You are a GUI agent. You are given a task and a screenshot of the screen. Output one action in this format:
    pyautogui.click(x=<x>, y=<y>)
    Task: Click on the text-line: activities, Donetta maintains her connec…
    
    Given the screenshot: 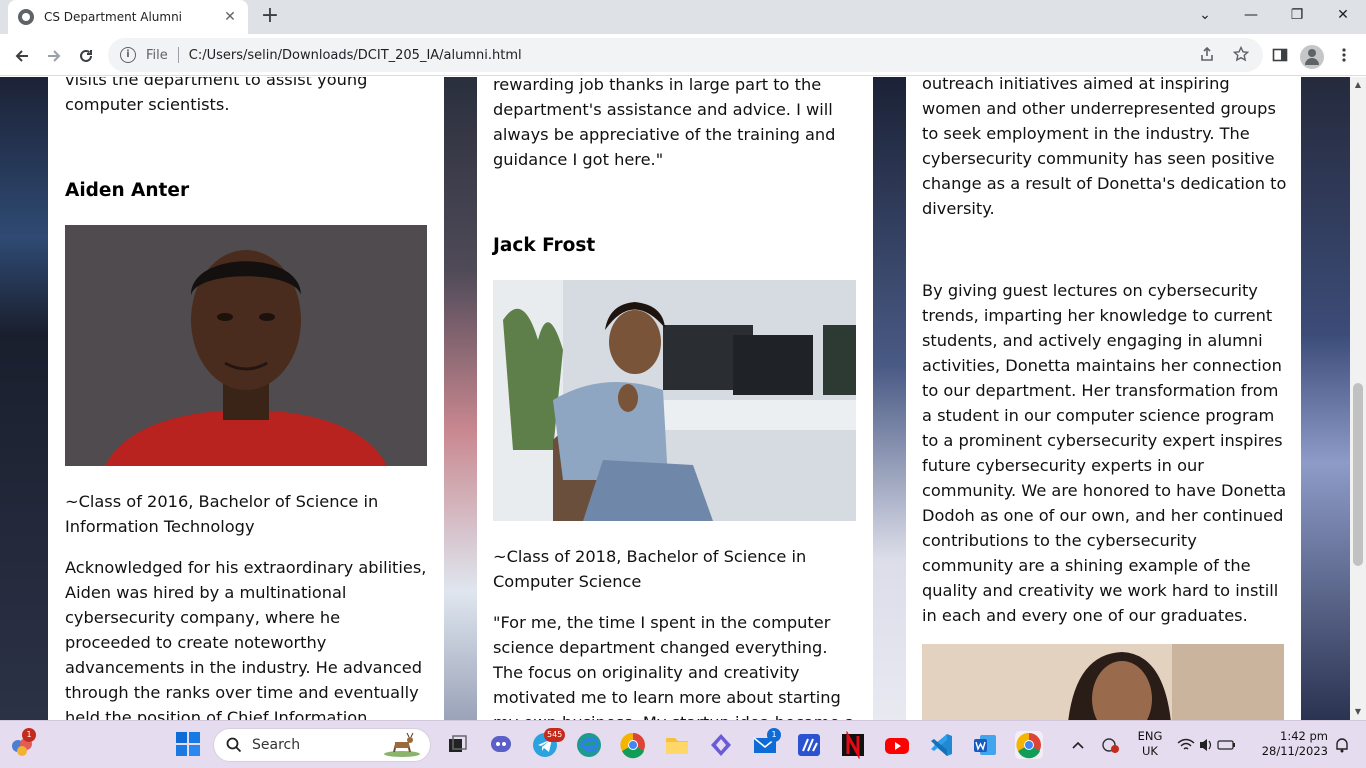 What is the action you would take?
    pyautogui.click(x=1102, y=365)
    